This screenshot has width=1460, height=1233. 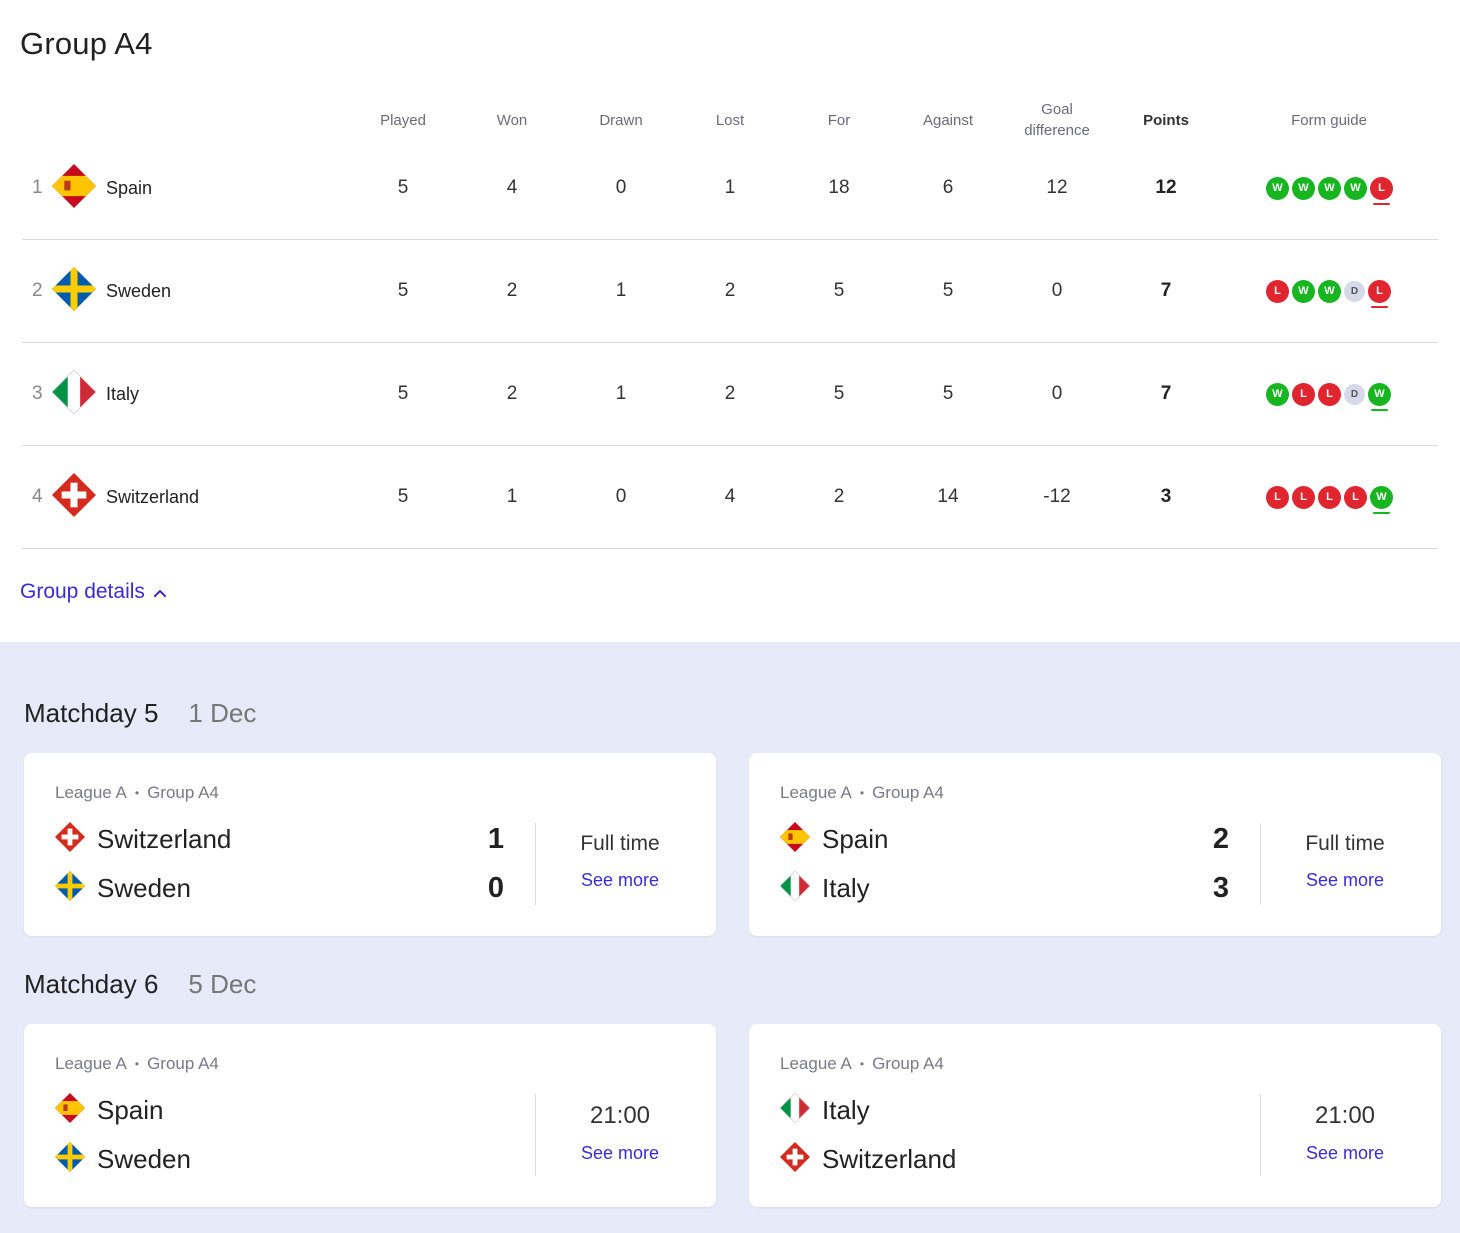 I want to click on team-name: Italy, so click(x=123, y=393).